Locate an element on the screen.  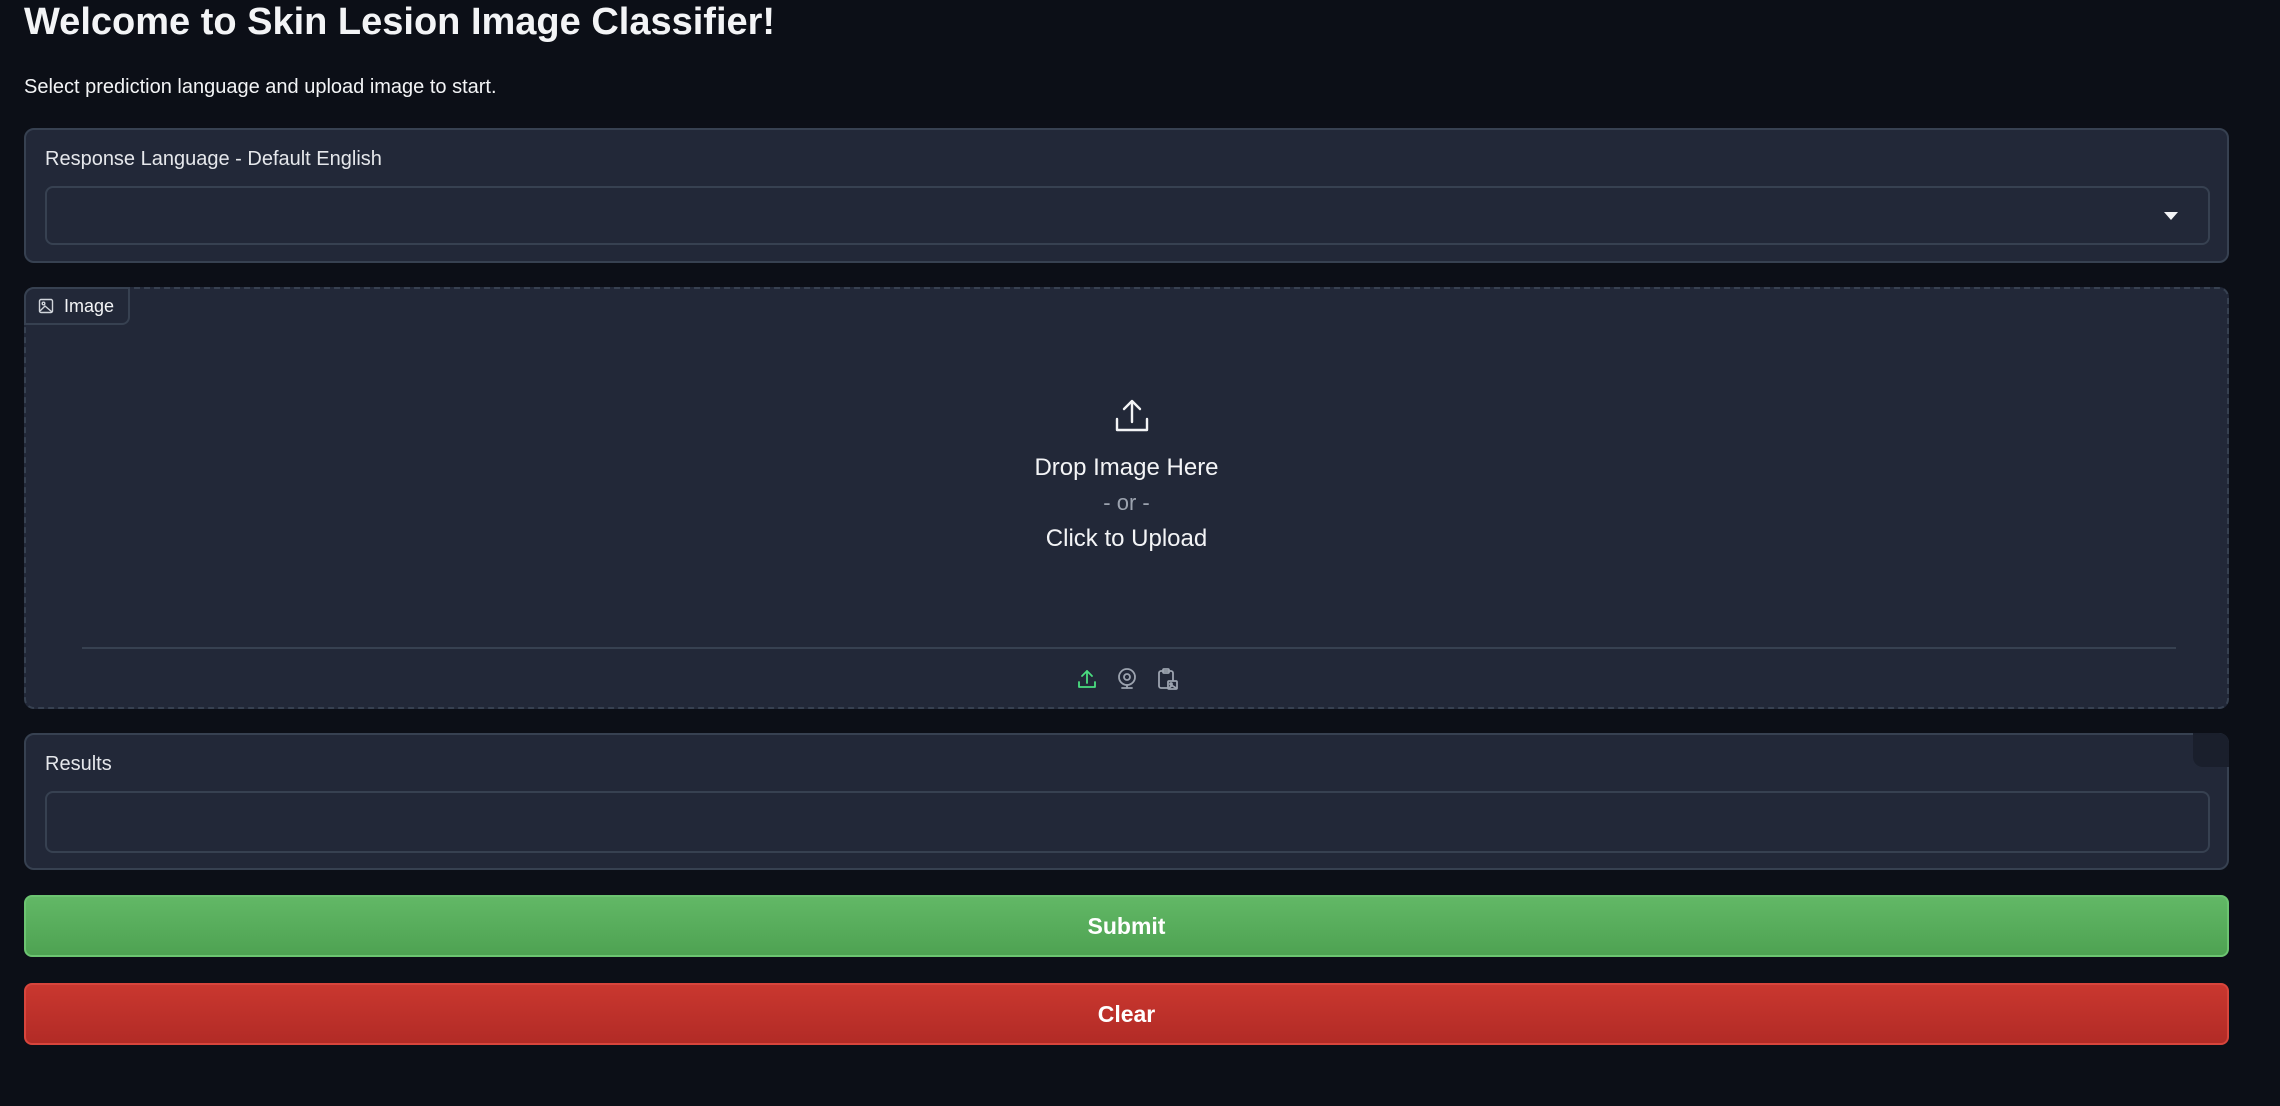
results-block: Results is located at coordinates (1126, 801).